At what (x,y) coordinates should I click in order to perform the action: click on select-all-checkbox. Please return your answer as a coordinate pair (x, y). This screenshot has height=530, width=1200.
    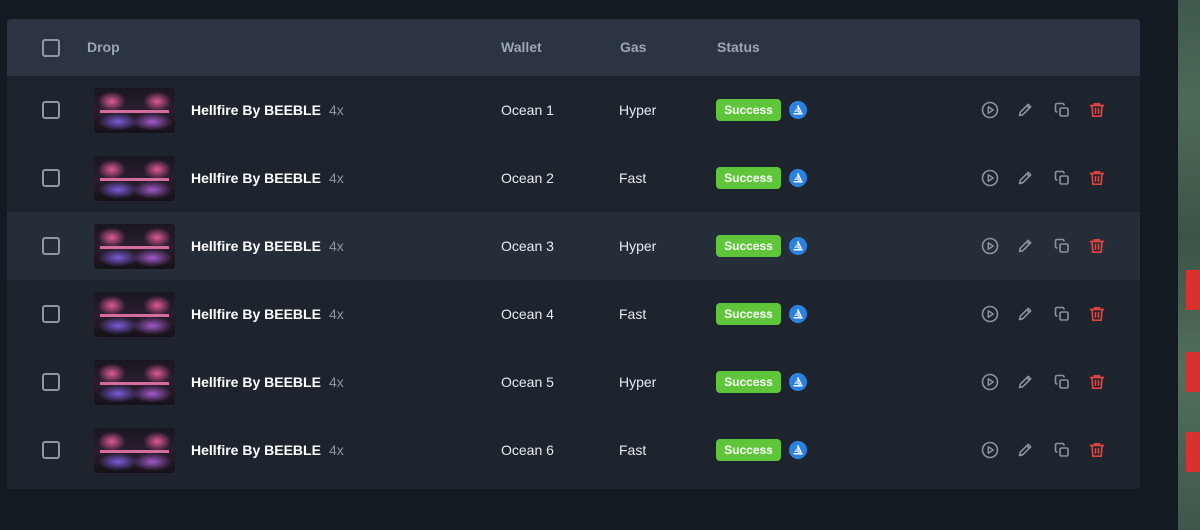
    Looking at the image, I should click on (51, 48).